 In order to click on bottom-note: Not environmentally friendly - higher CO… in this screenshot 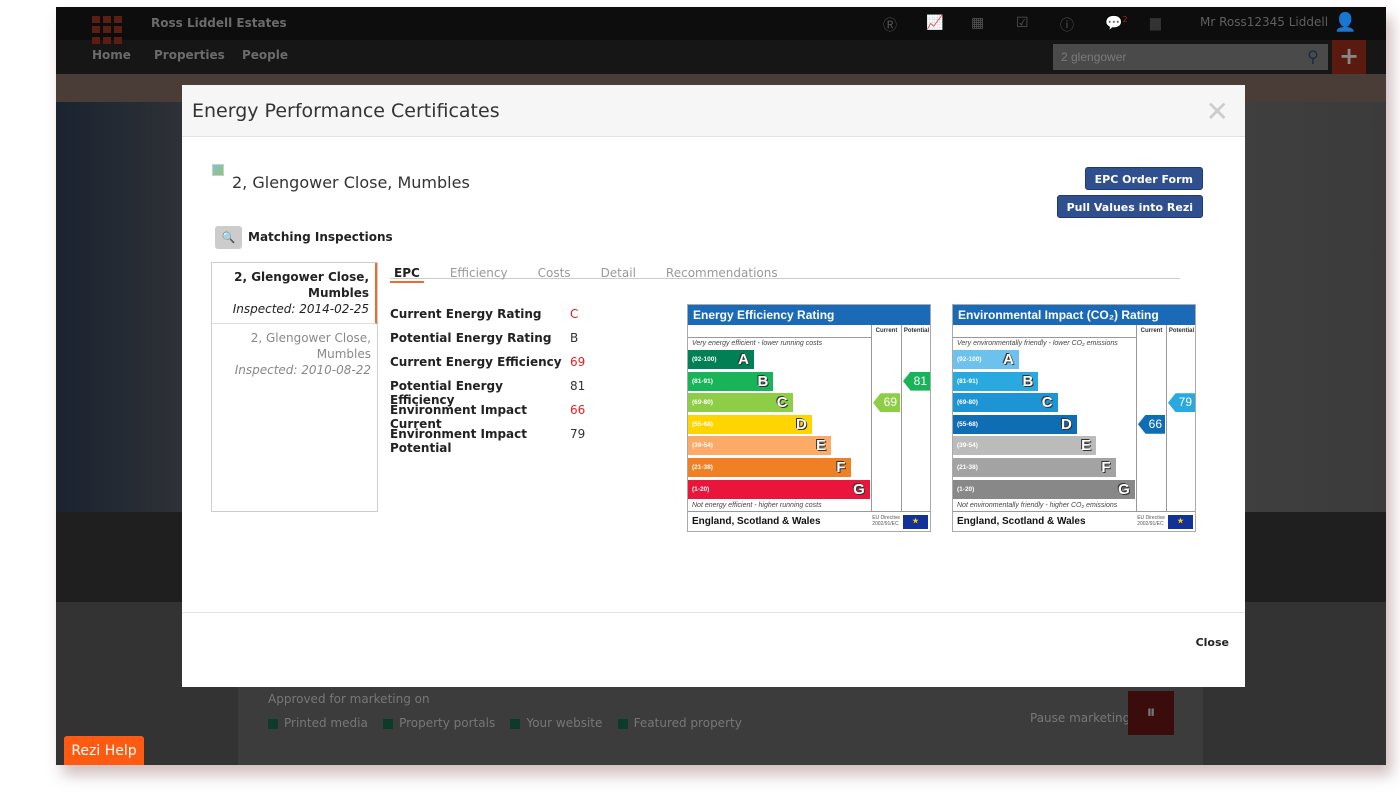, I will do `click(1037, 505)`.